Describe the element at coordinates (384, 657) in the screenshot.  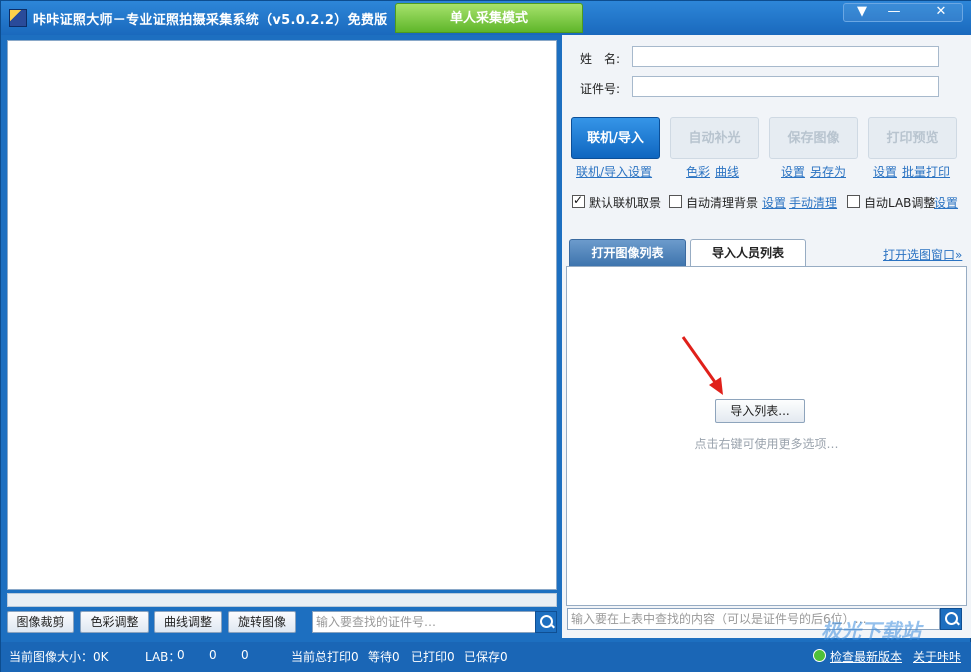
I see `waiting-status: 等待0` at that location.